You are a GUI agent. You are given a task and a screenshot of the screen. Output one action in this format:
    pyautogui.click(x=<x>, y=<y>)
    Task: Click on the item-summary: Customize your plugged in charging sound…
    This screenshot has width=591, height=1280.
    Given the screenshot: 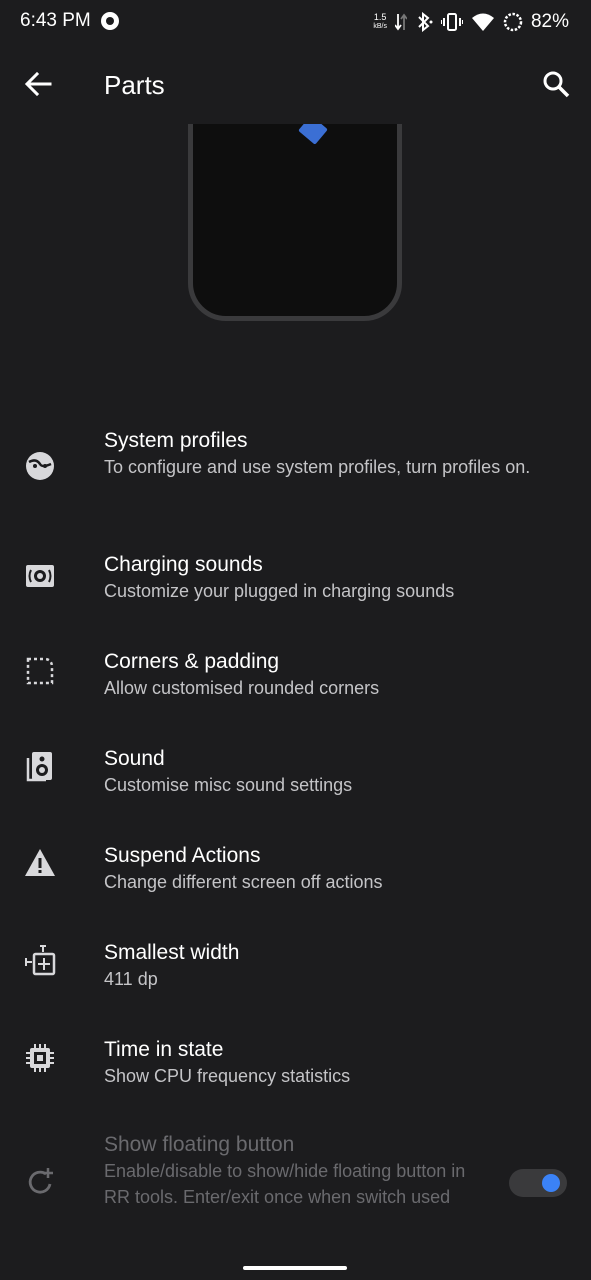 What is the action you would take?
    pyautogui.click(x=279, y=591)
    